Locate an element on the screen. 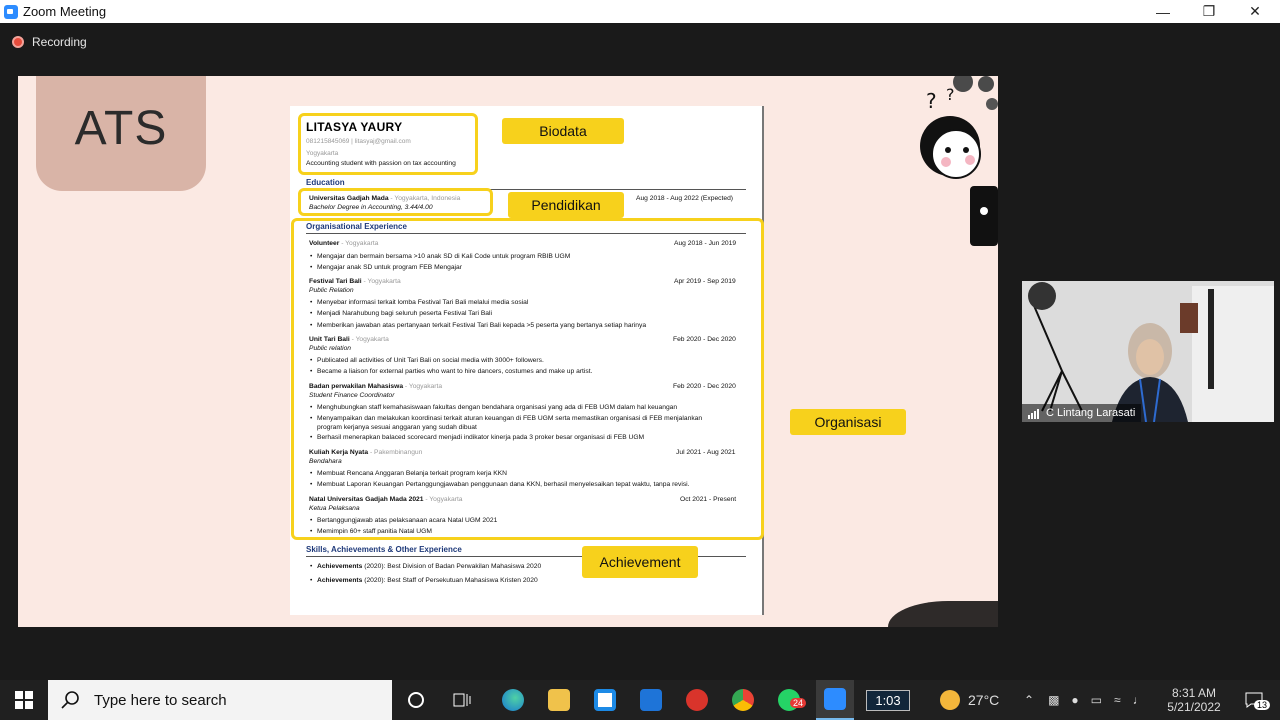  whatsapp-badge: 24 is located at coordinates (798, 703).